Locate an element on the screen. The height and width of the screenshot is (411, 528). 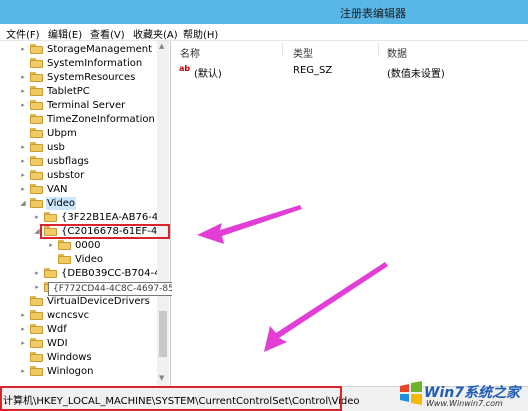
annotation-arrow-upper is located at coordinates (249, 224).